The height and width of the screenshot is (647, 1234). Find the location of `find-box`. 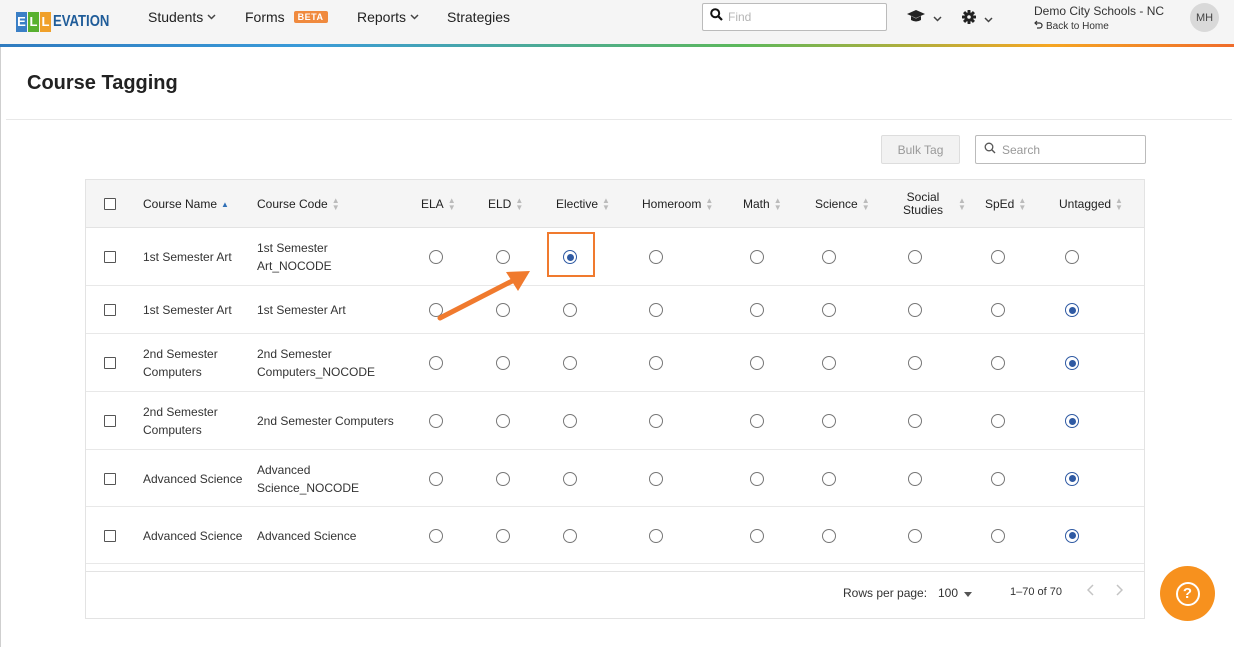

find-box is located at coordinates (794, 17).